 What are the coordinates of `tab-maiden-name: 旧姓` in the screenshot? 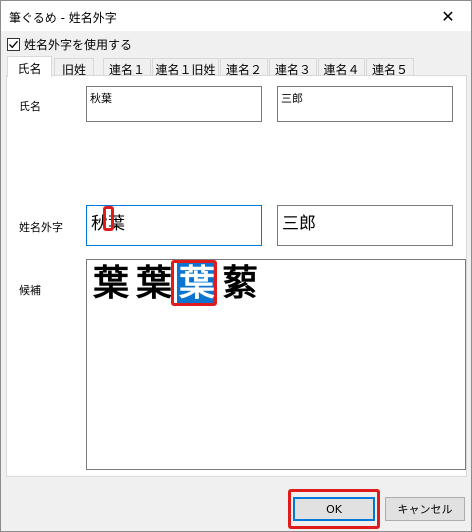 It's located at (74, 67).